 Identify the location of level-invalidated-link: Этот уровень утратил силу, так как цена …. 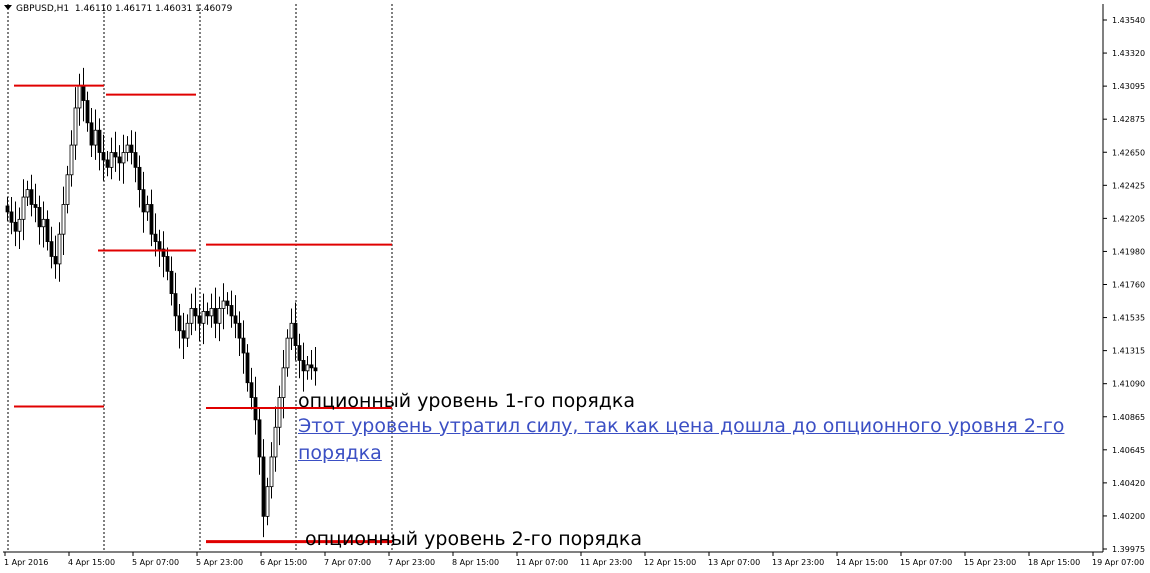
(688, 440).